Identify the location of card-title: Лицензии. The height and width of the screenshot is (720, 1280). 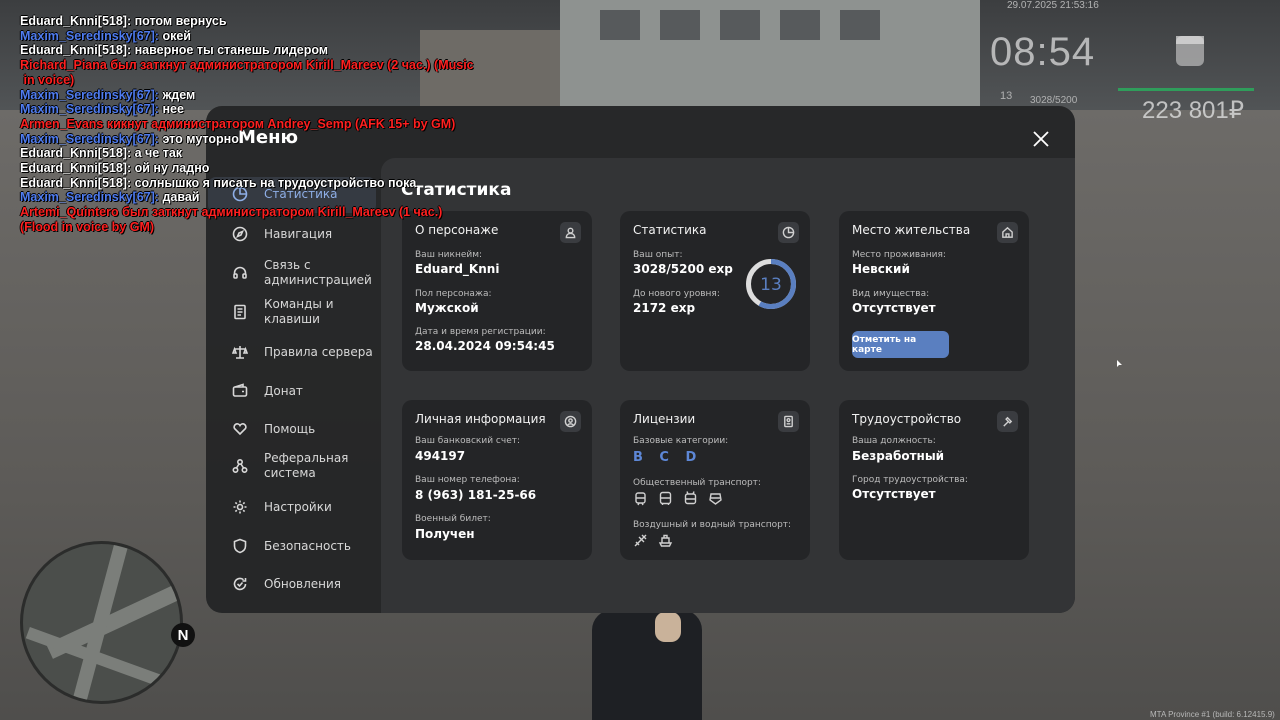
(664, 419).